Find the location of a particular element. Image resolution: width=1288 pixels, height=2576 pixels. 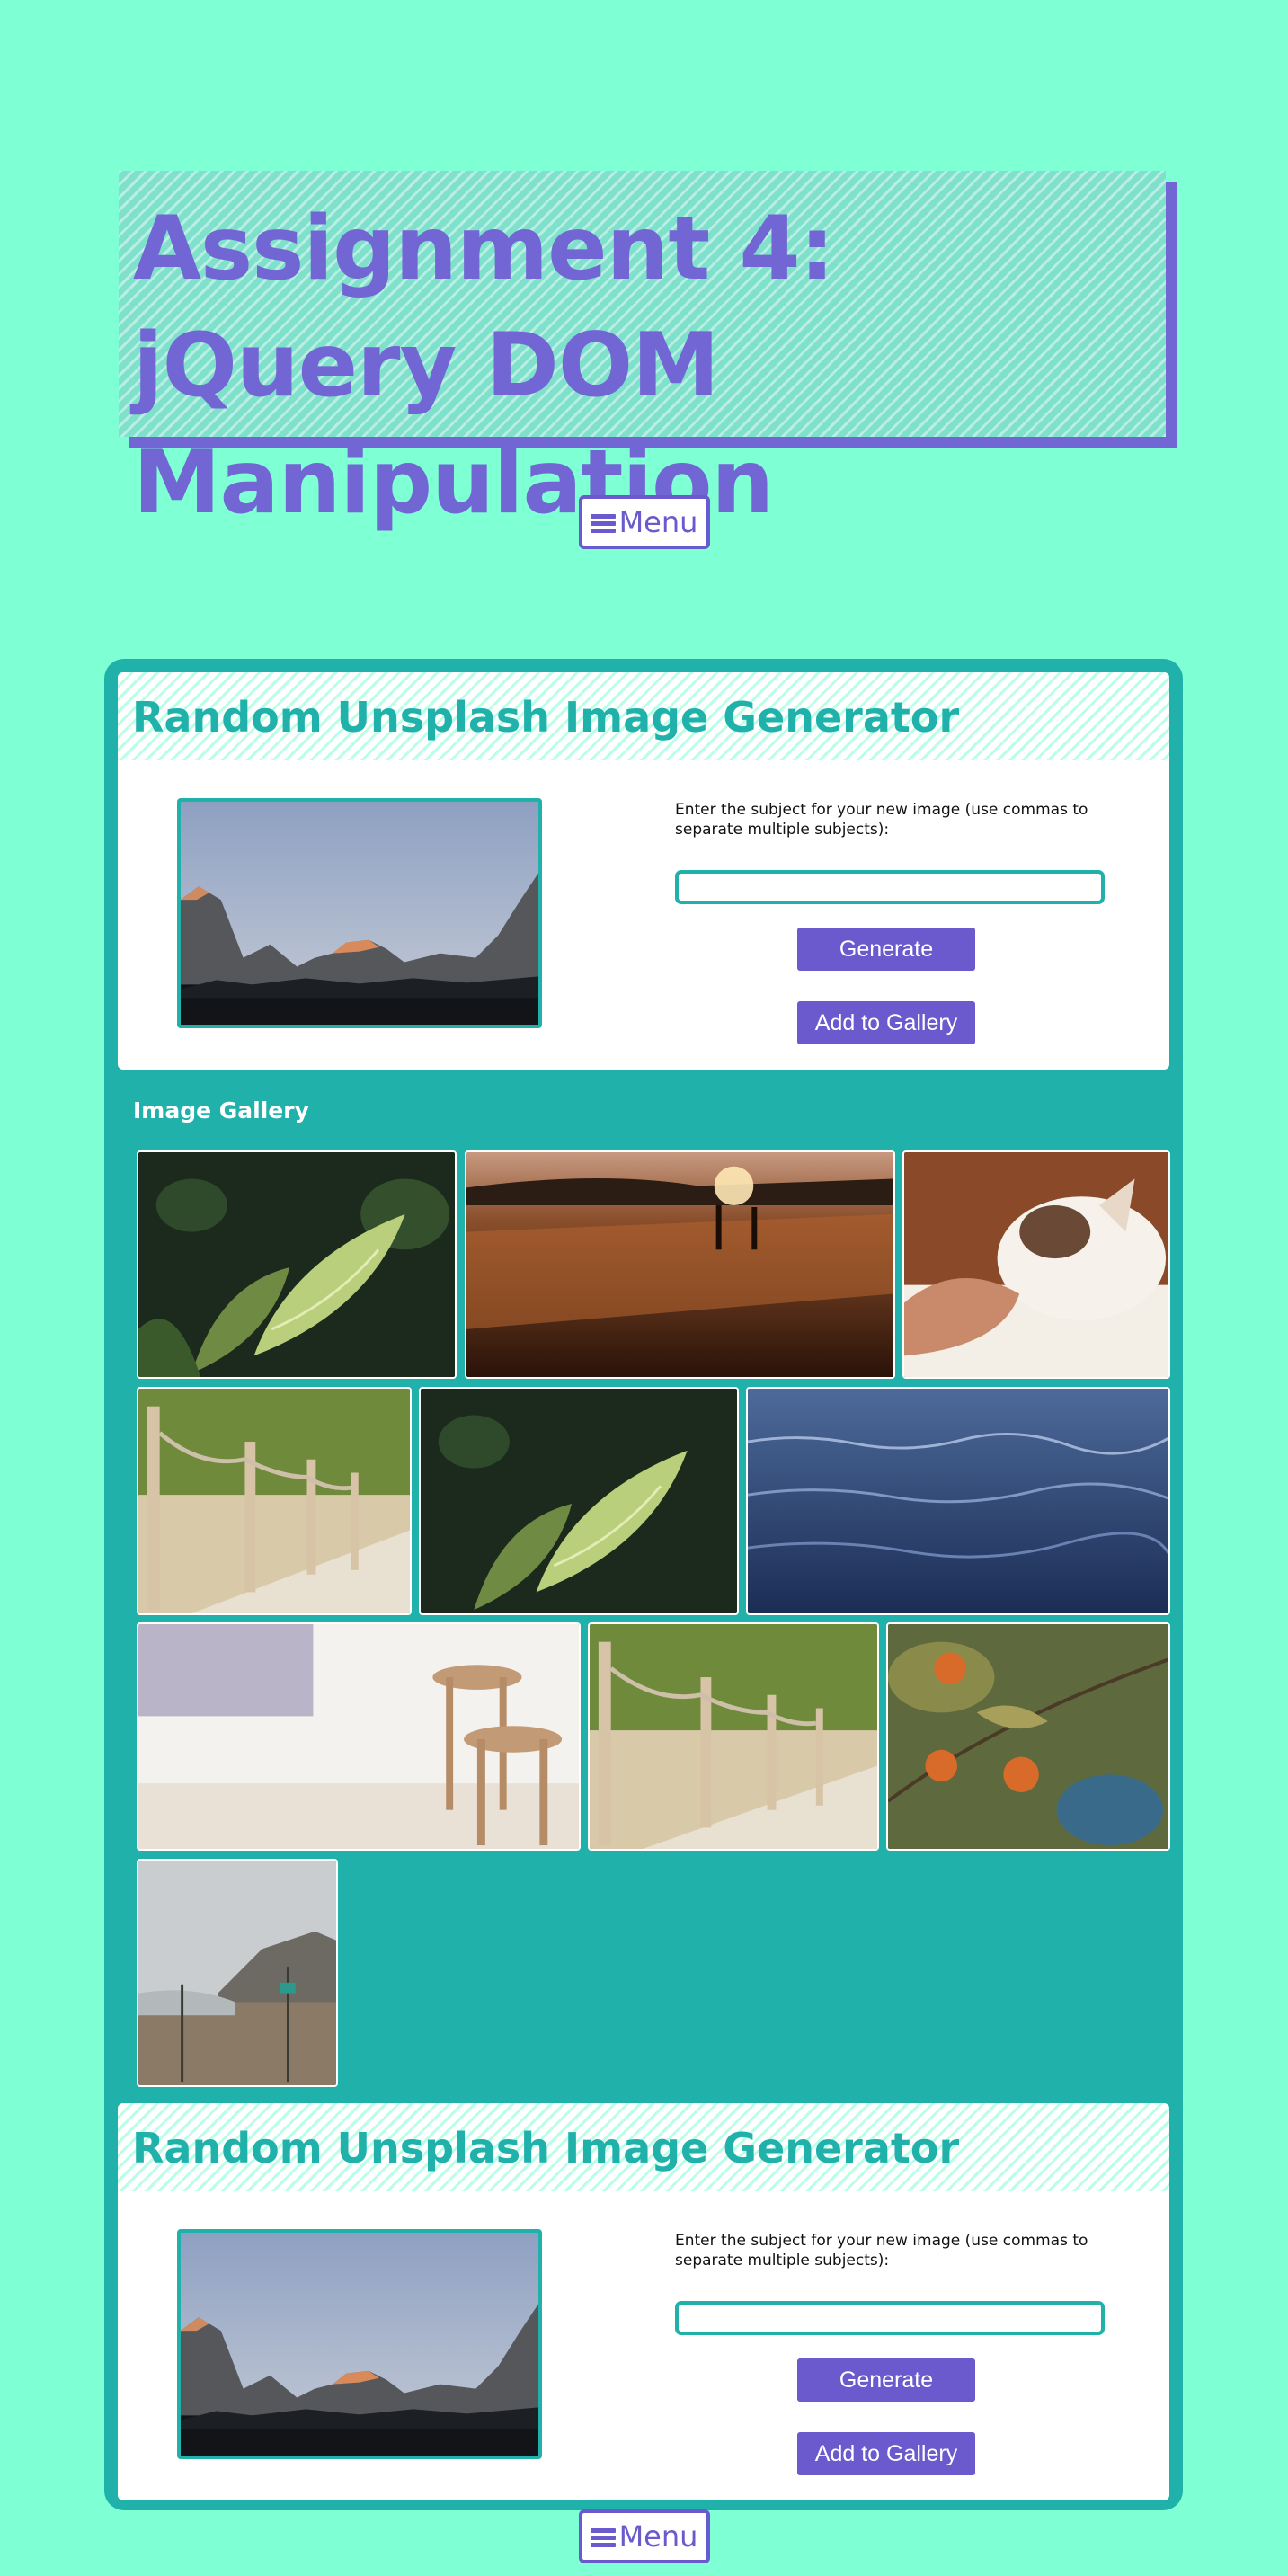

gallery-heading: Image Gallery is located at coordinates (221, 1110).